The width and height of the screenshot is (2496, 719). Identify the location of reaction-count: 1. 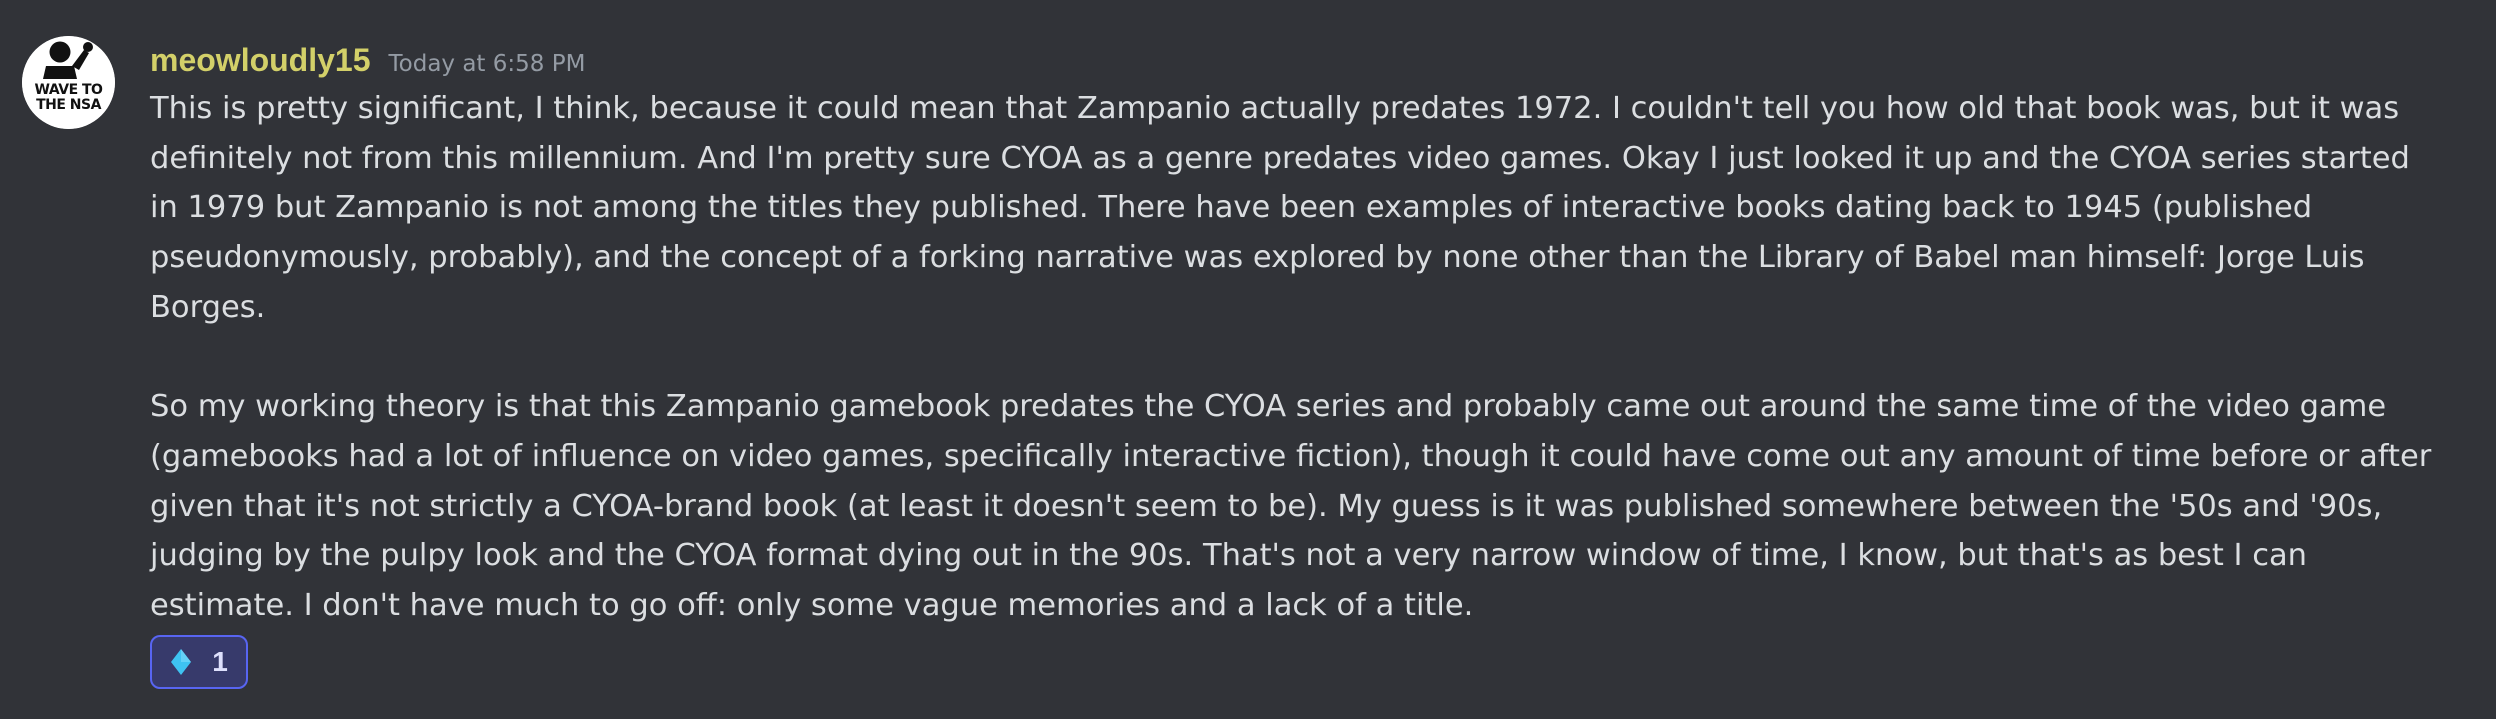
(220, 661).